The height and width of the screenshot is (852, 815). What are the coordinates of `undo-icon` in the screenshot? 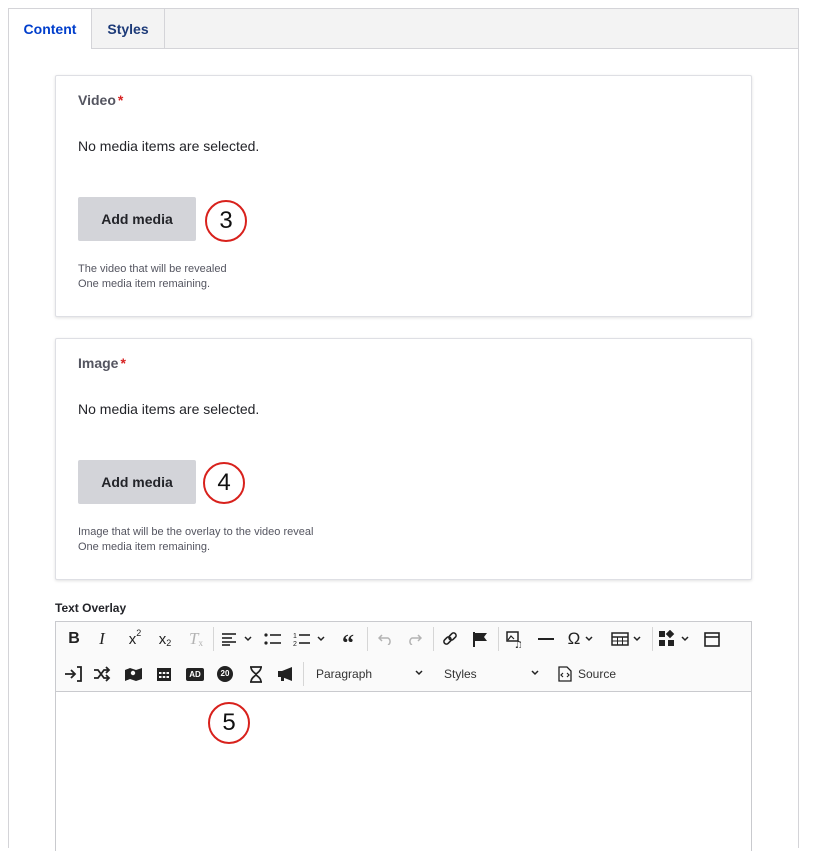 It's located at (386, 639).